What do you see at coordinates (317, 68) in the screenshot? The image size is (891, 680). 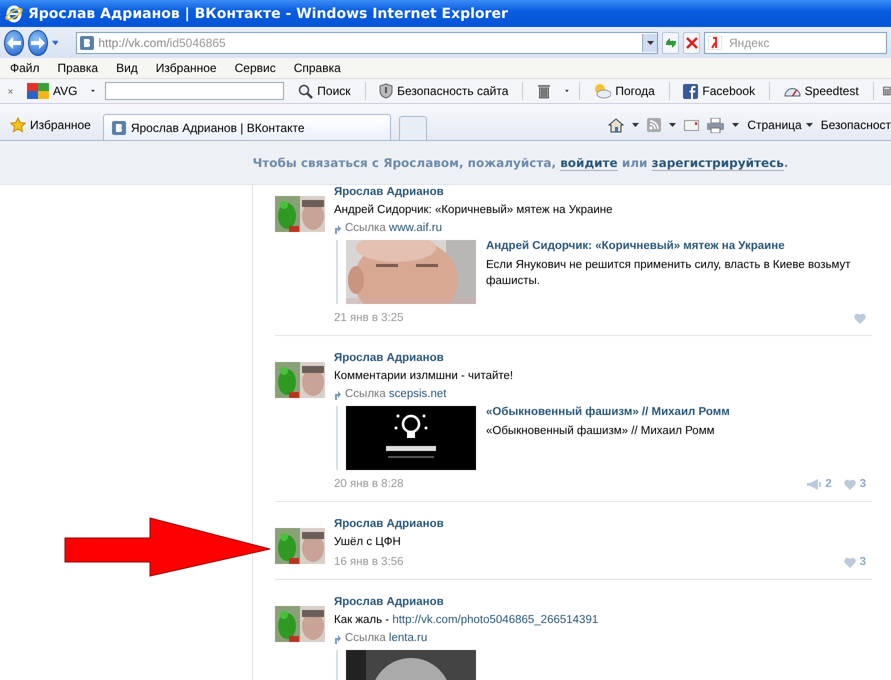 I see `menu-item: Справка` at bounding box center [317, 68].